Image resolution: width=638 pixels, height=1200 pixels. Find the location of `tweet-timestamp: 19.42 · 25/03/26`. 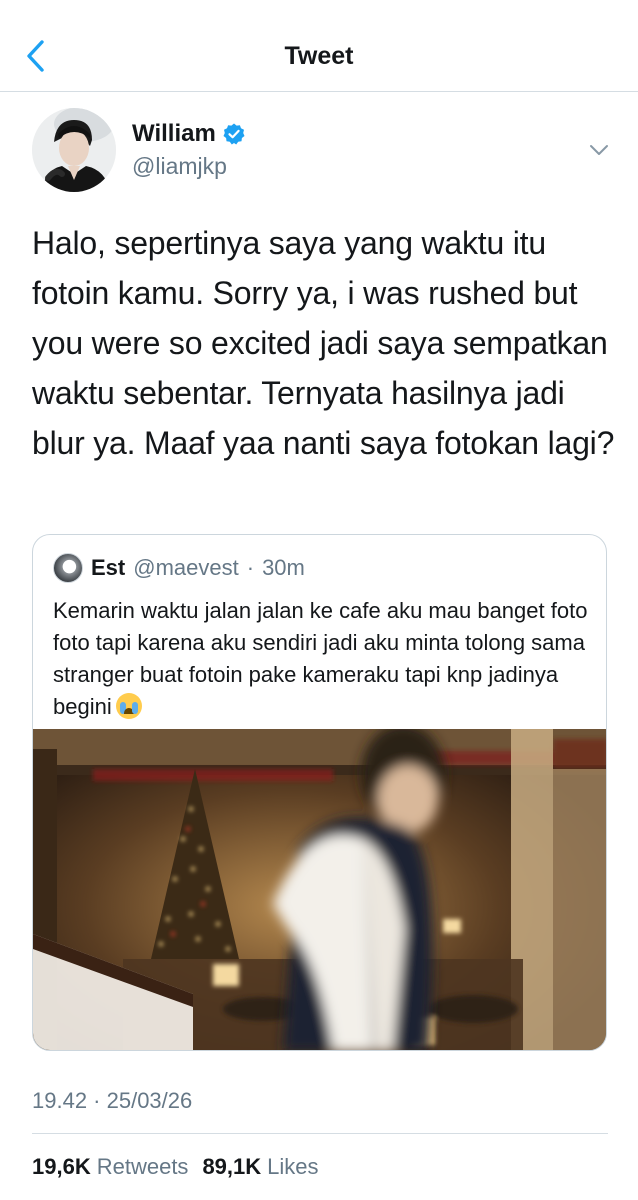

tweet-timestamp: 19.42 · 25/03/26 is located at coordinates (112, 1100).